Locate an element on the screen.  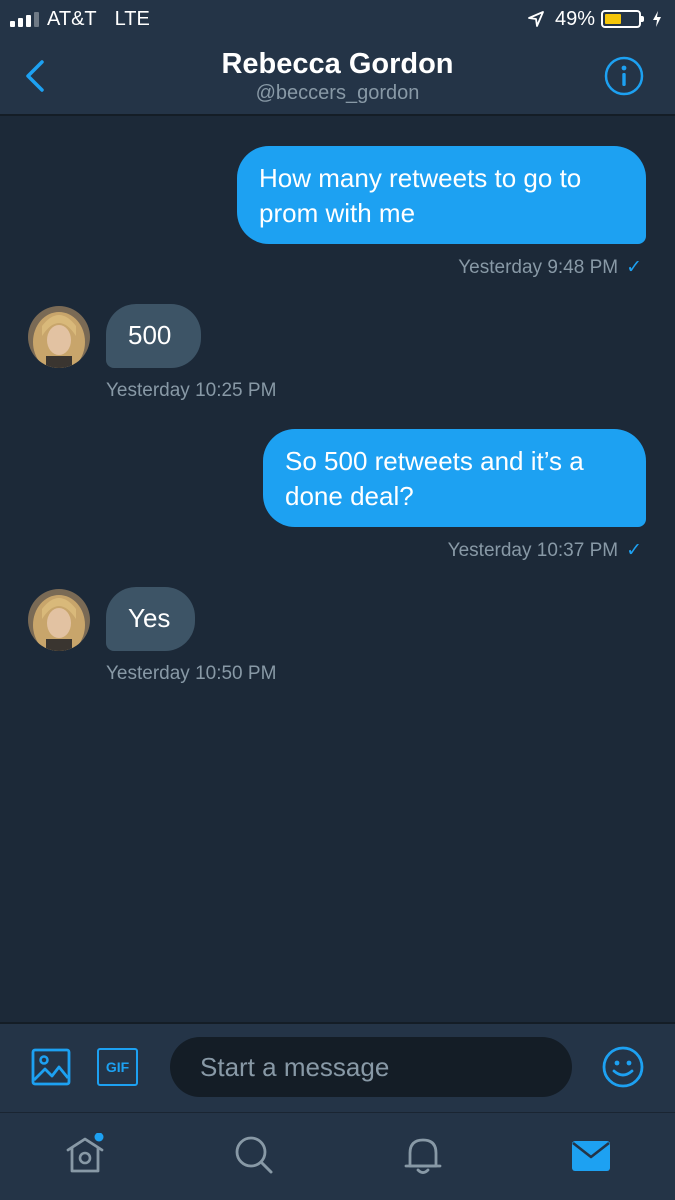
message-timestamp: Yesterday 10:50 PM is located at coordinates (191, 673).